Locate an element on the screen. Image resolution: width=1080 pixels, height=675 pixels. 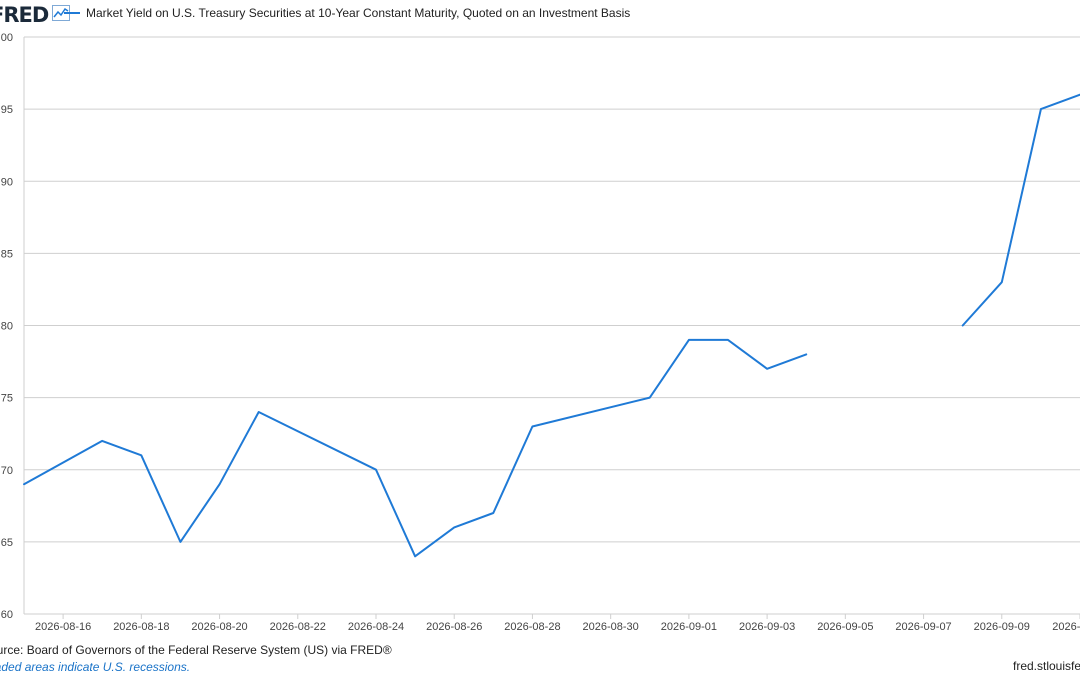
x-tick-label: 2026-09-01 is located at coordinates (689, 627).